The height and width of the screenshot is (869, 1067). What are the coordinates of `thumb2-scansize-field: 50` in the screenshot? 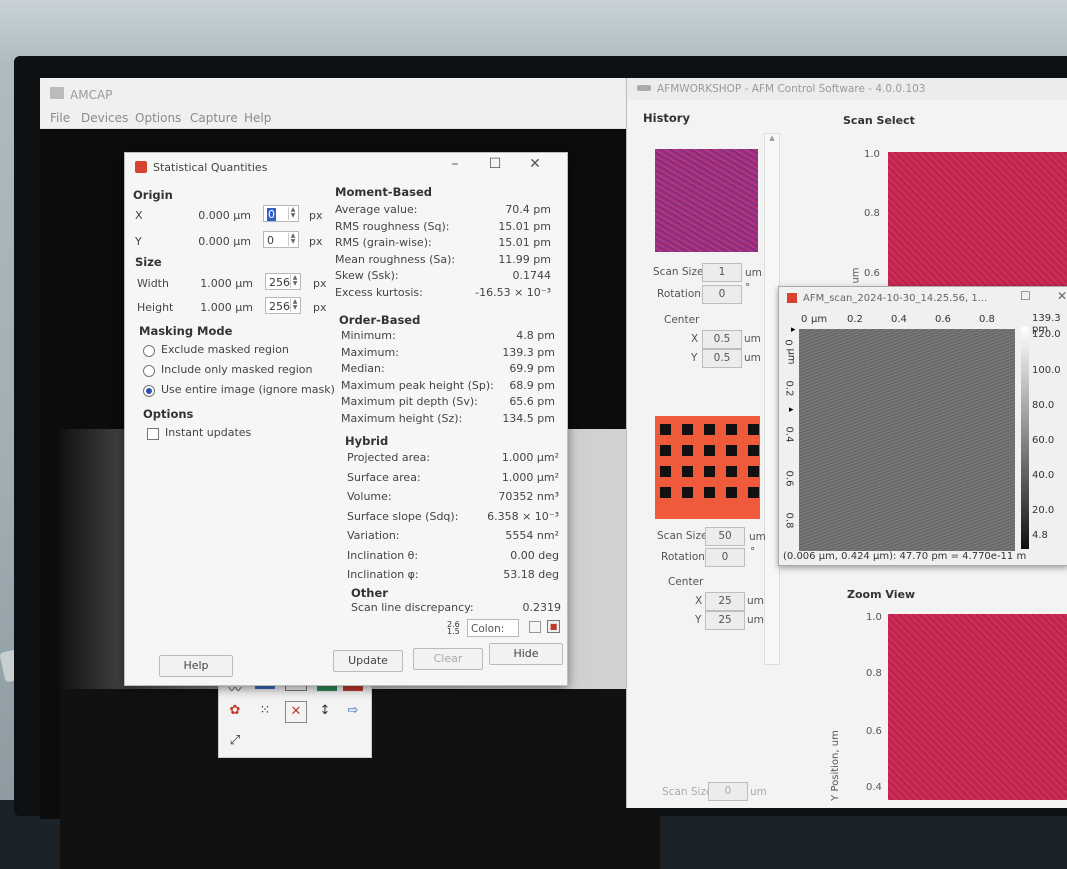 It's located at (725, 536).